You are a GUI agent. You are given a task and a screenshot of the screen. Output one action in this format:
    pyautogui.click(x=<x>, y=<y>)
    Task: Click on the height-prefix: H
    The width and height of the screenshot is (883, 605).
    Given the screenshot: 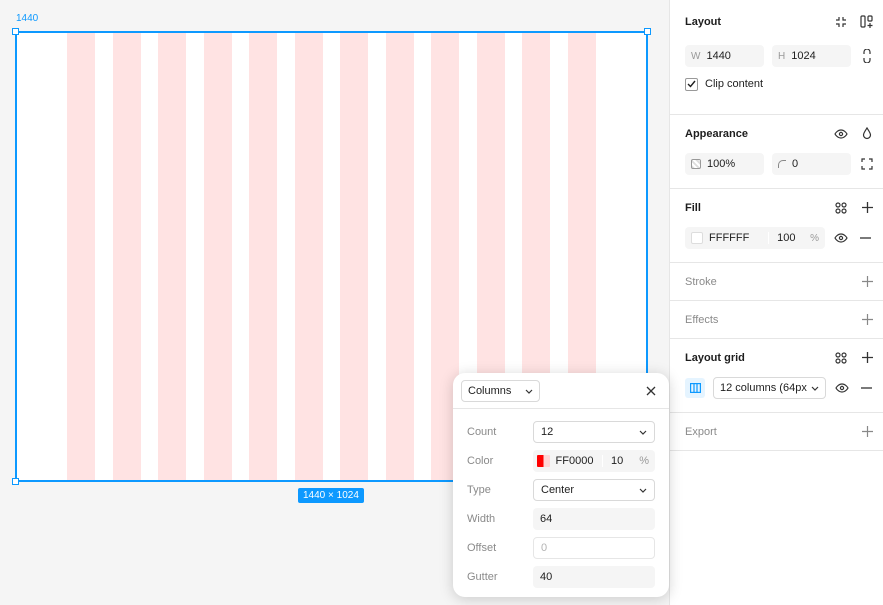 What is the action you would take?
    pyautogui.click(x=782, y=56)
    